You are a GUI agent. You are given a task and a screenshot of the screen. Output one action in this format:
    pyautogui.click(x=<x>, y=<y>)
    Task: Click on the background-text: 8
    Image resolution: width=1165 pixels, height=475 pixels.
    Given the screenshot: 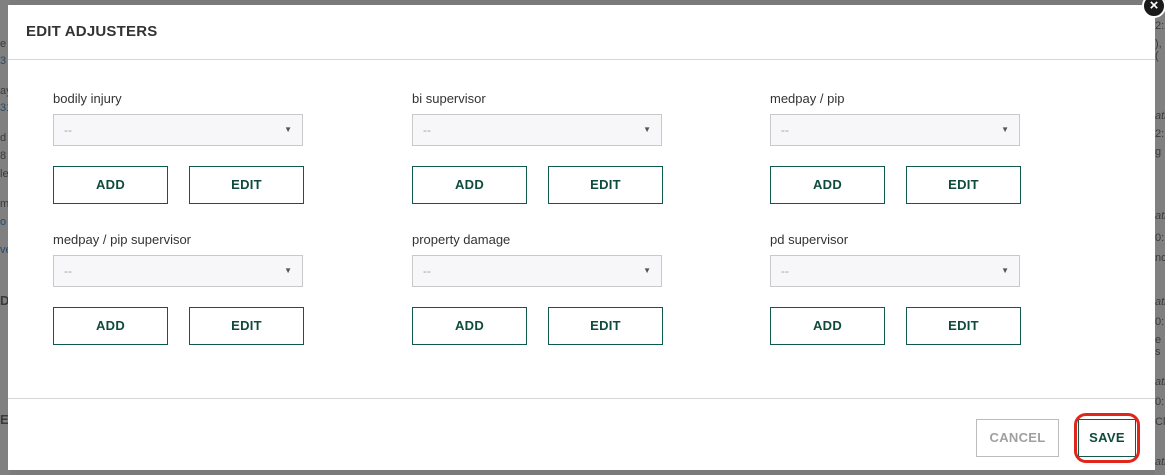 What is the action you would take?
    pyautogui.click(x=3, y=156)
    